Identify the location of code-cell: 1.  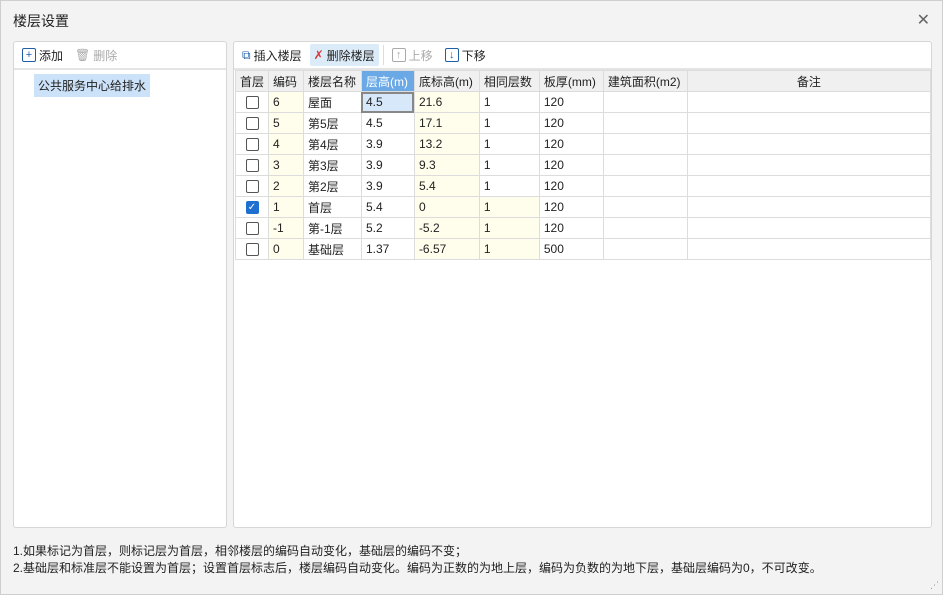
(286, 207).